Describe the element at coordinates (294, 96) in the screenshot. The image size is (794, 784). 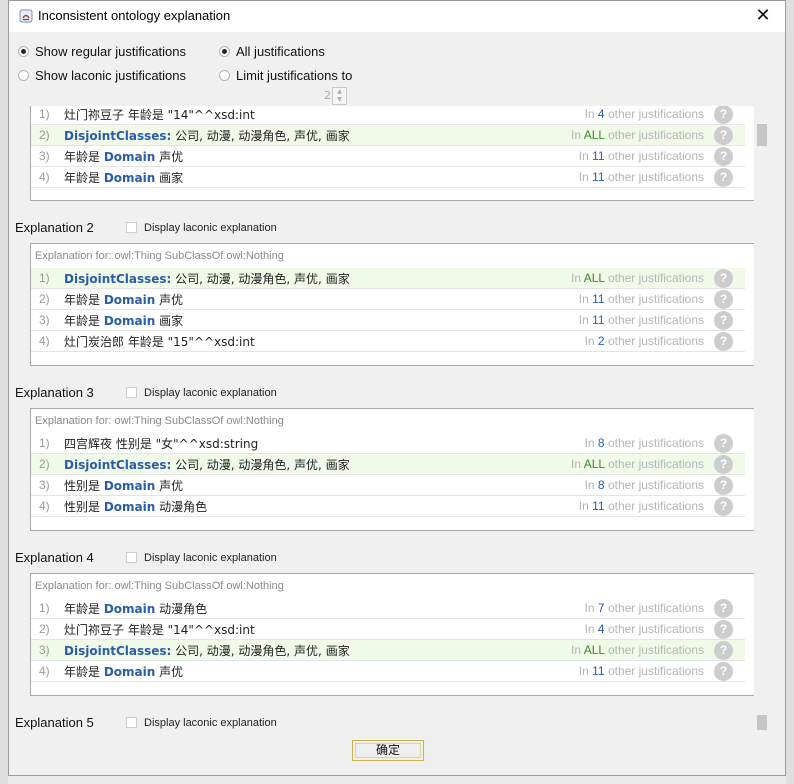
I see `limit-spinner: 2 ▲ ▼` at that location.